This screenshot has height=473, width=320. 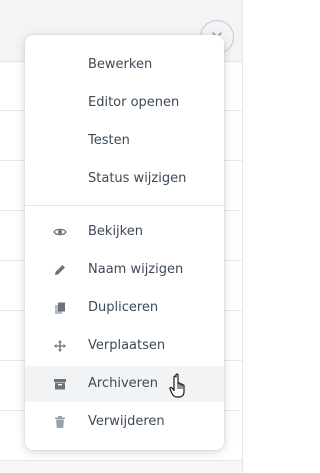 What do you see at coordinates (136, 269) in the screenshot?
I see `menu-item-label: Naam wijzigen` at bounding box center [136, 269].